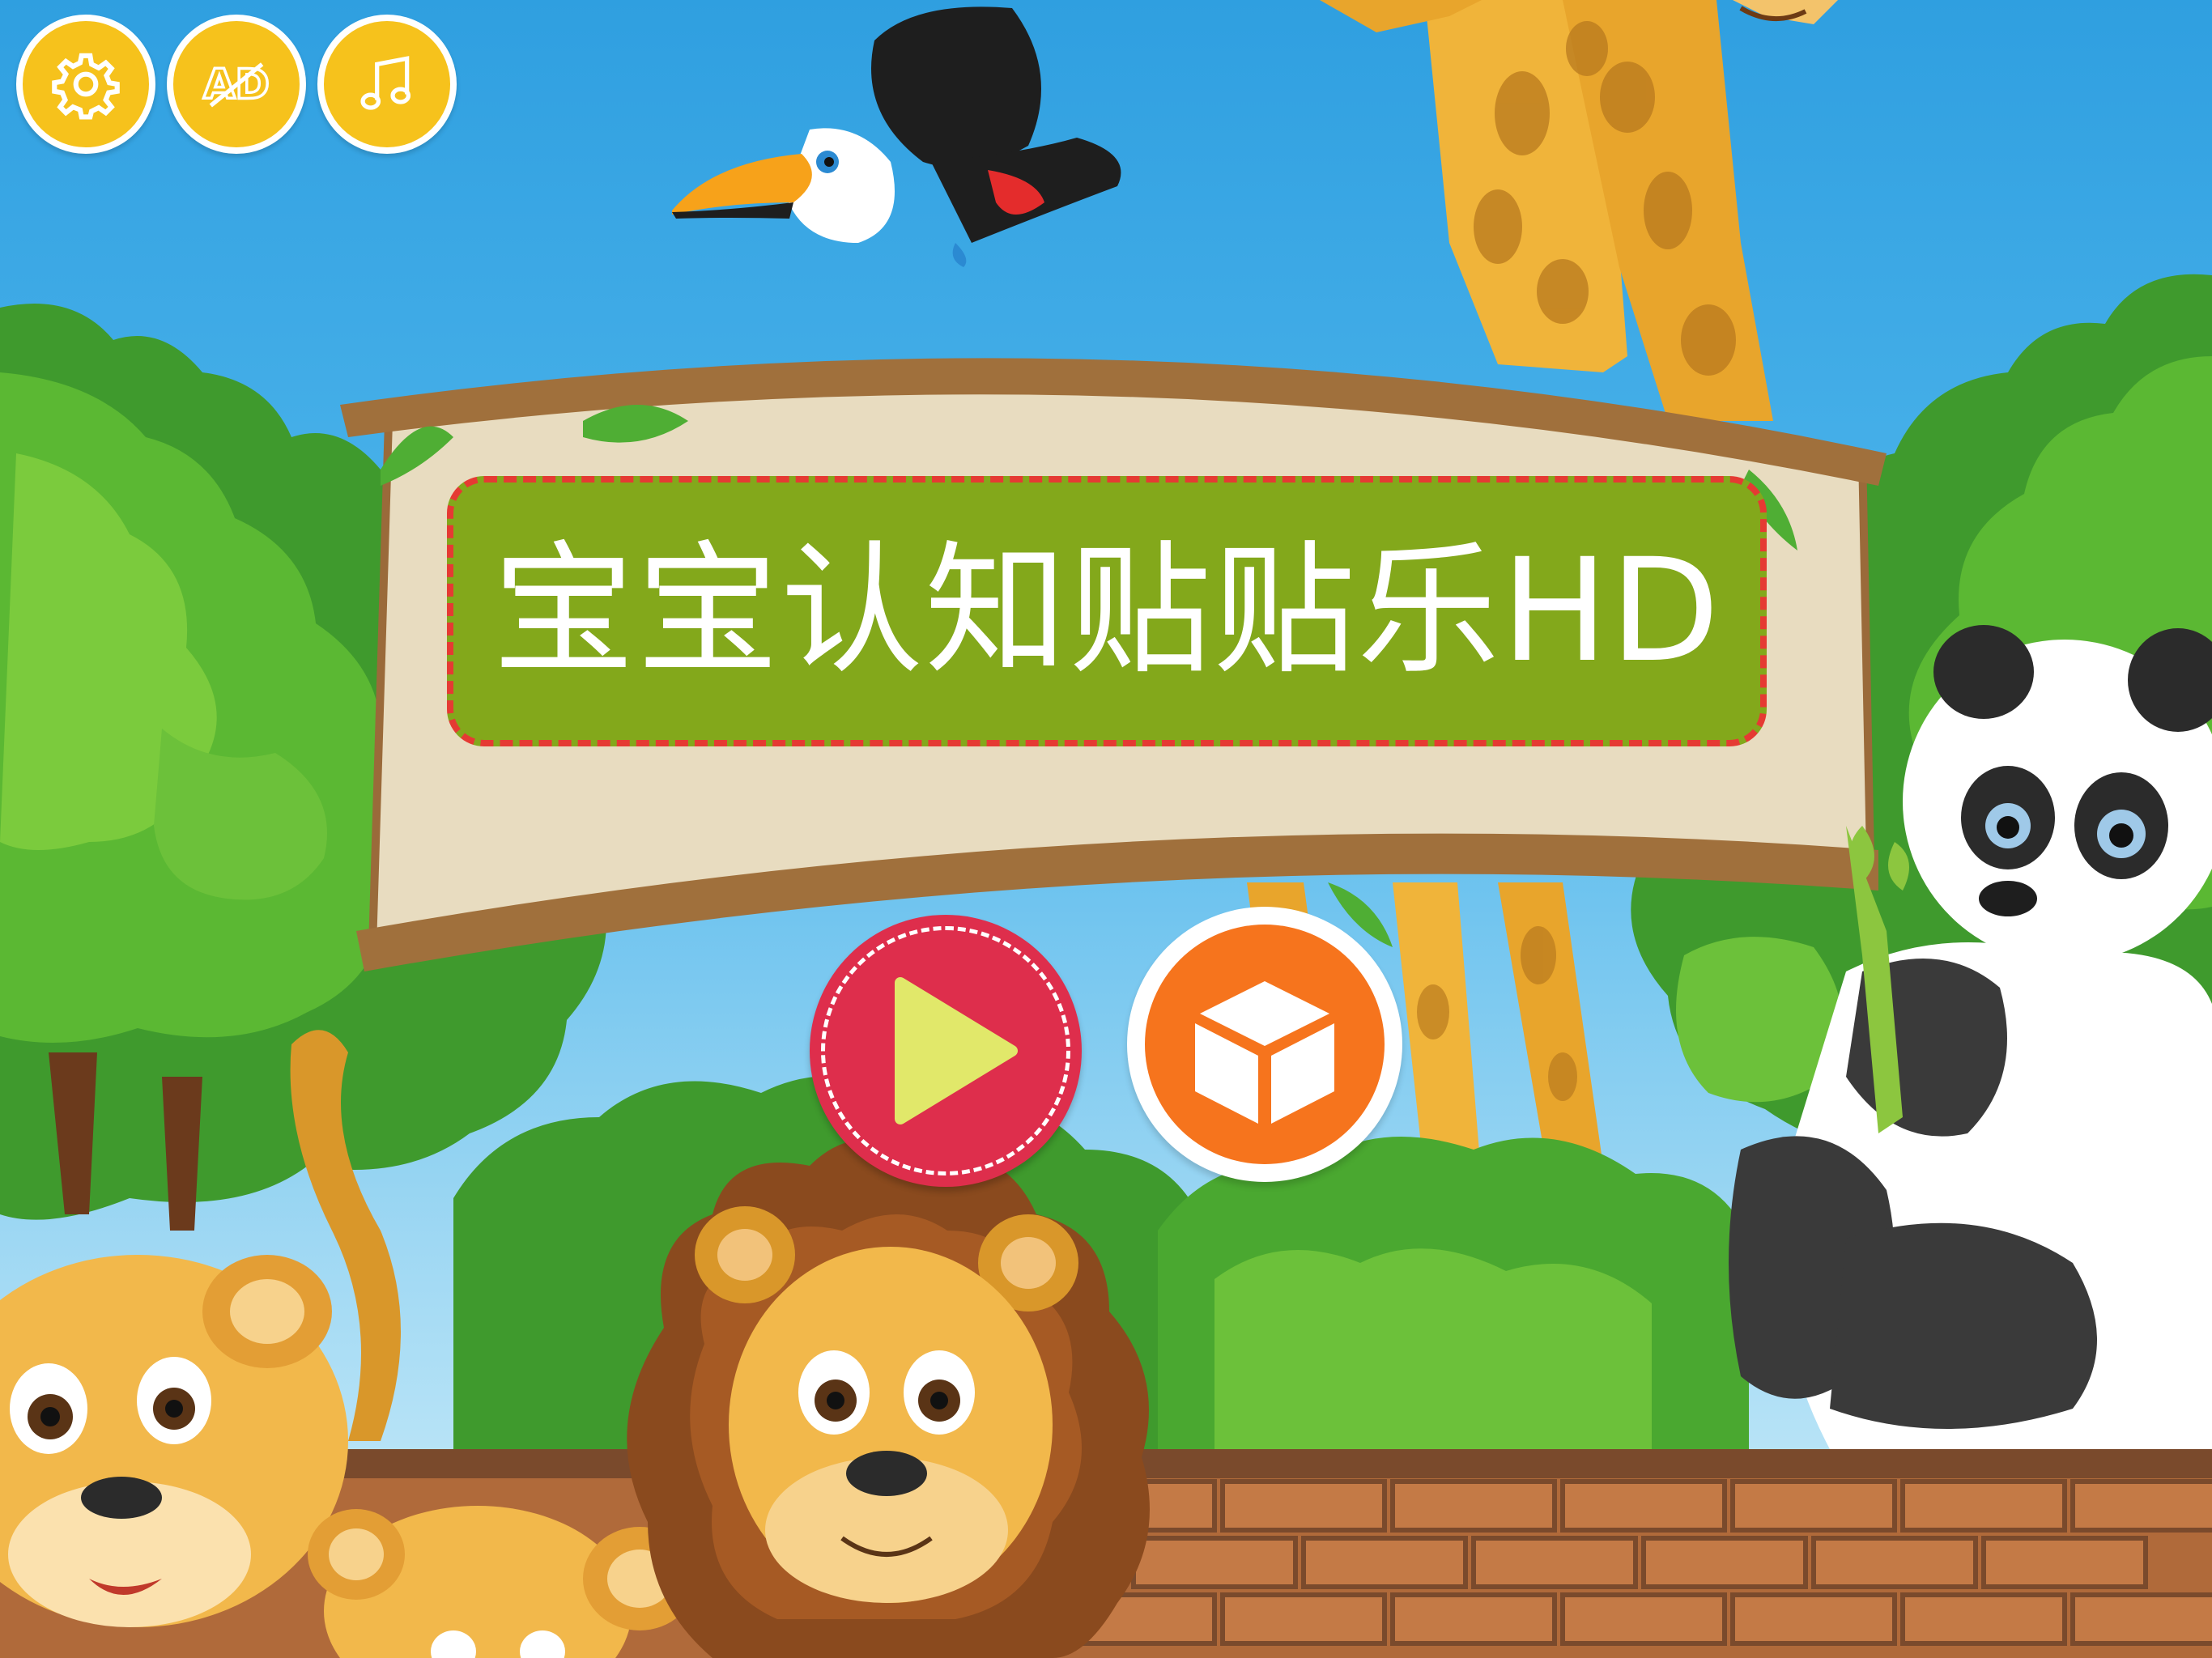 This screenshot has width=2212, height=1658. I want to click on settings-button, so click(86, 84).